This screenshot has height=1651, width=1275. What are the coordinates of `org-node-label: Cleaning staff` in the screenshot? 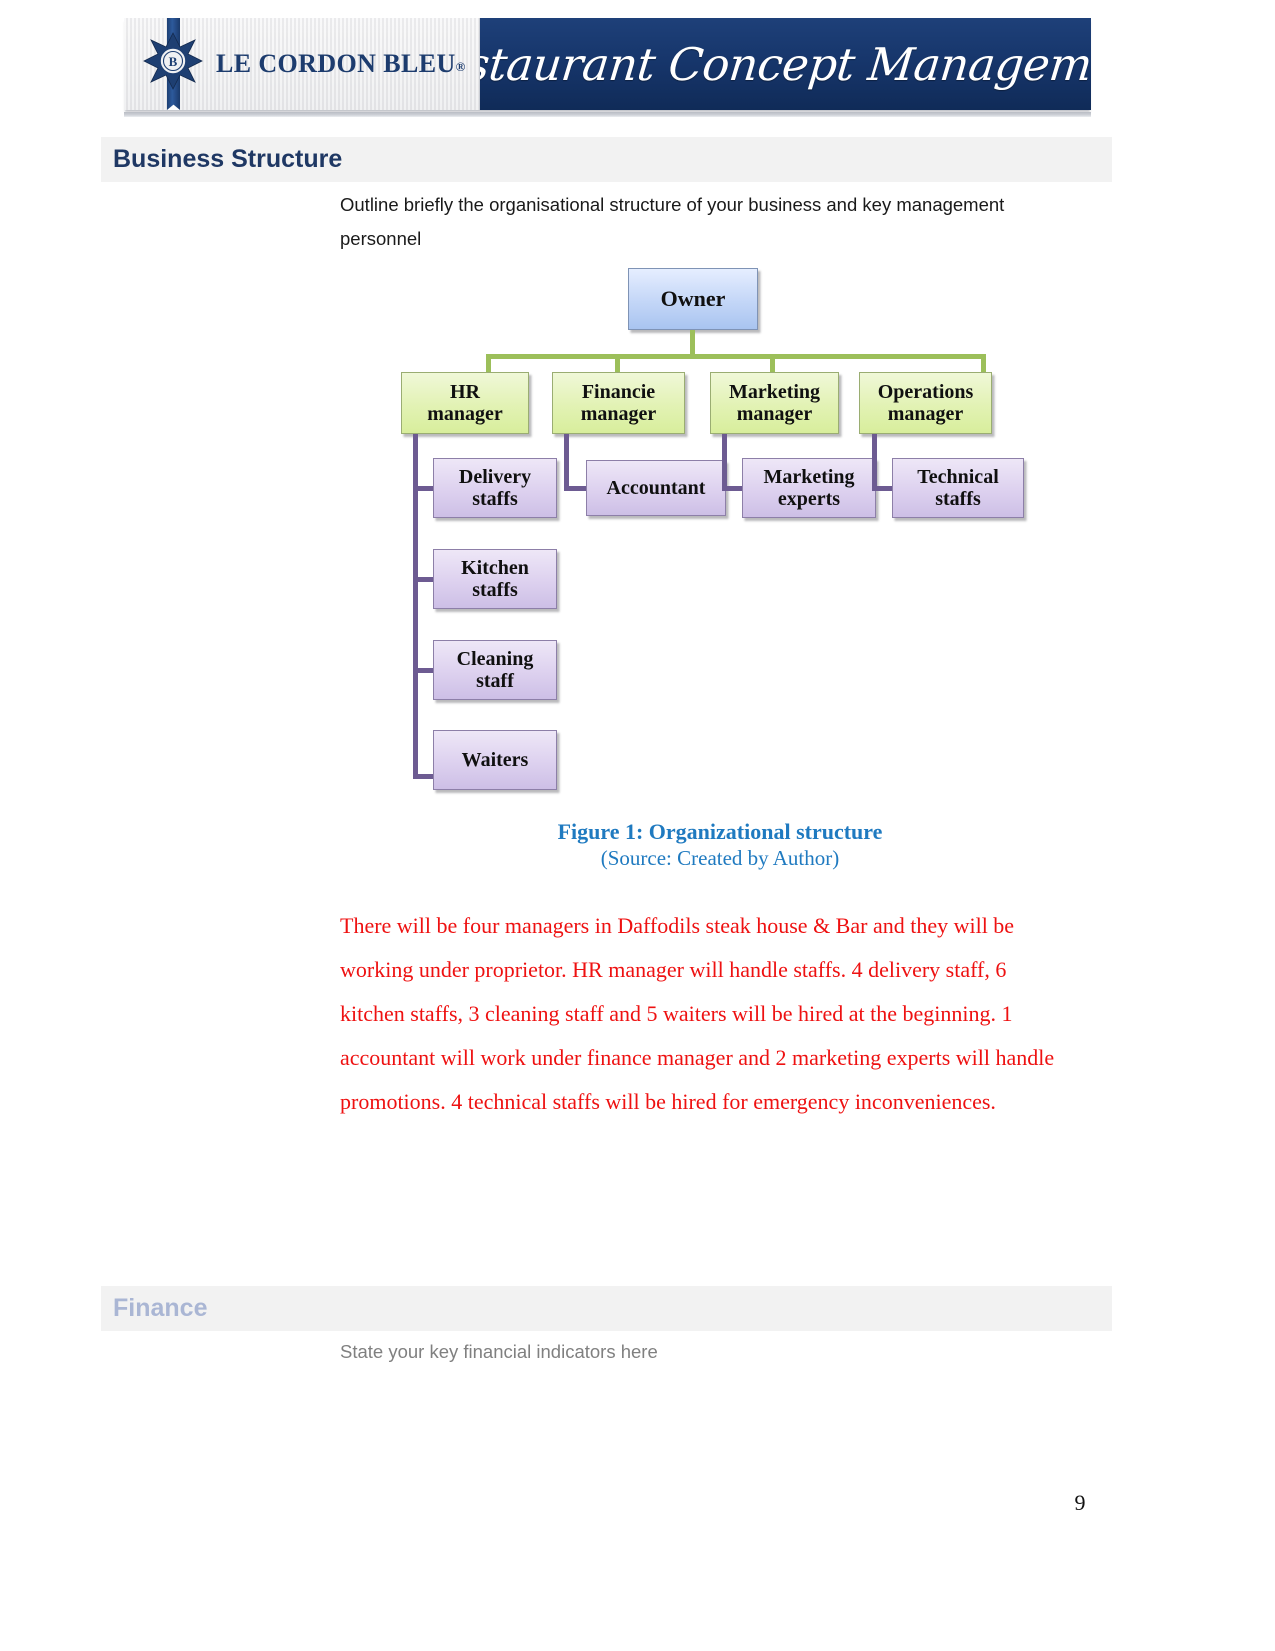 It's located at (495, 669).